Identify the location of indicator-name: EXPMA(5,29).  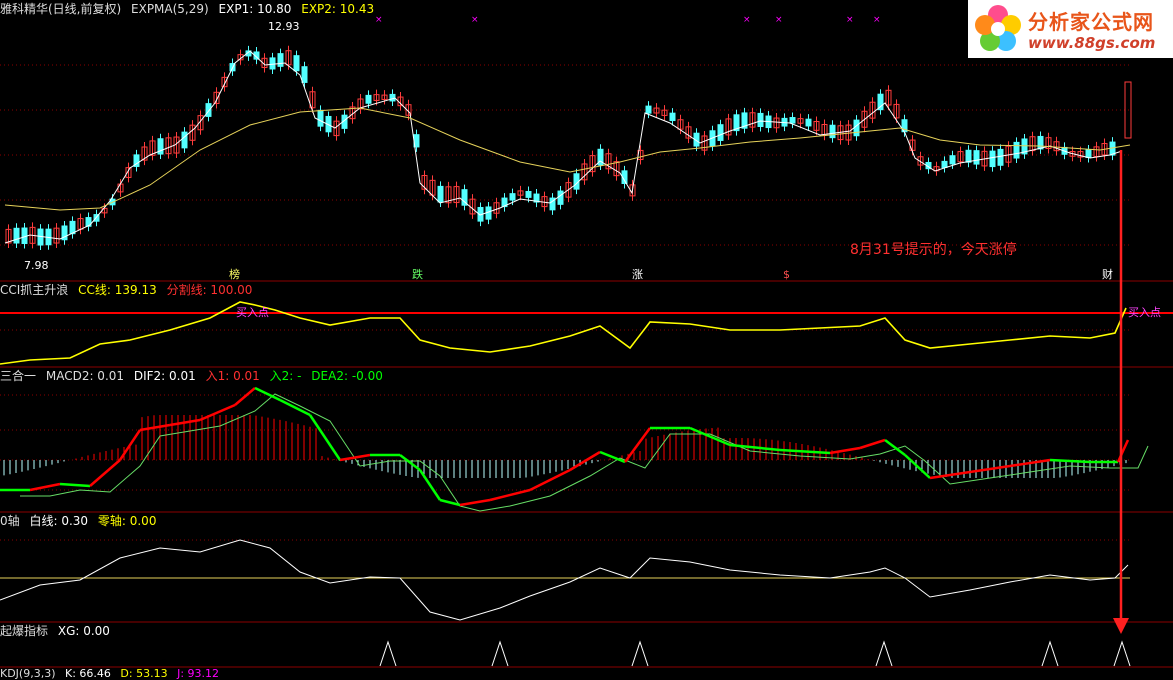
(170, 9).